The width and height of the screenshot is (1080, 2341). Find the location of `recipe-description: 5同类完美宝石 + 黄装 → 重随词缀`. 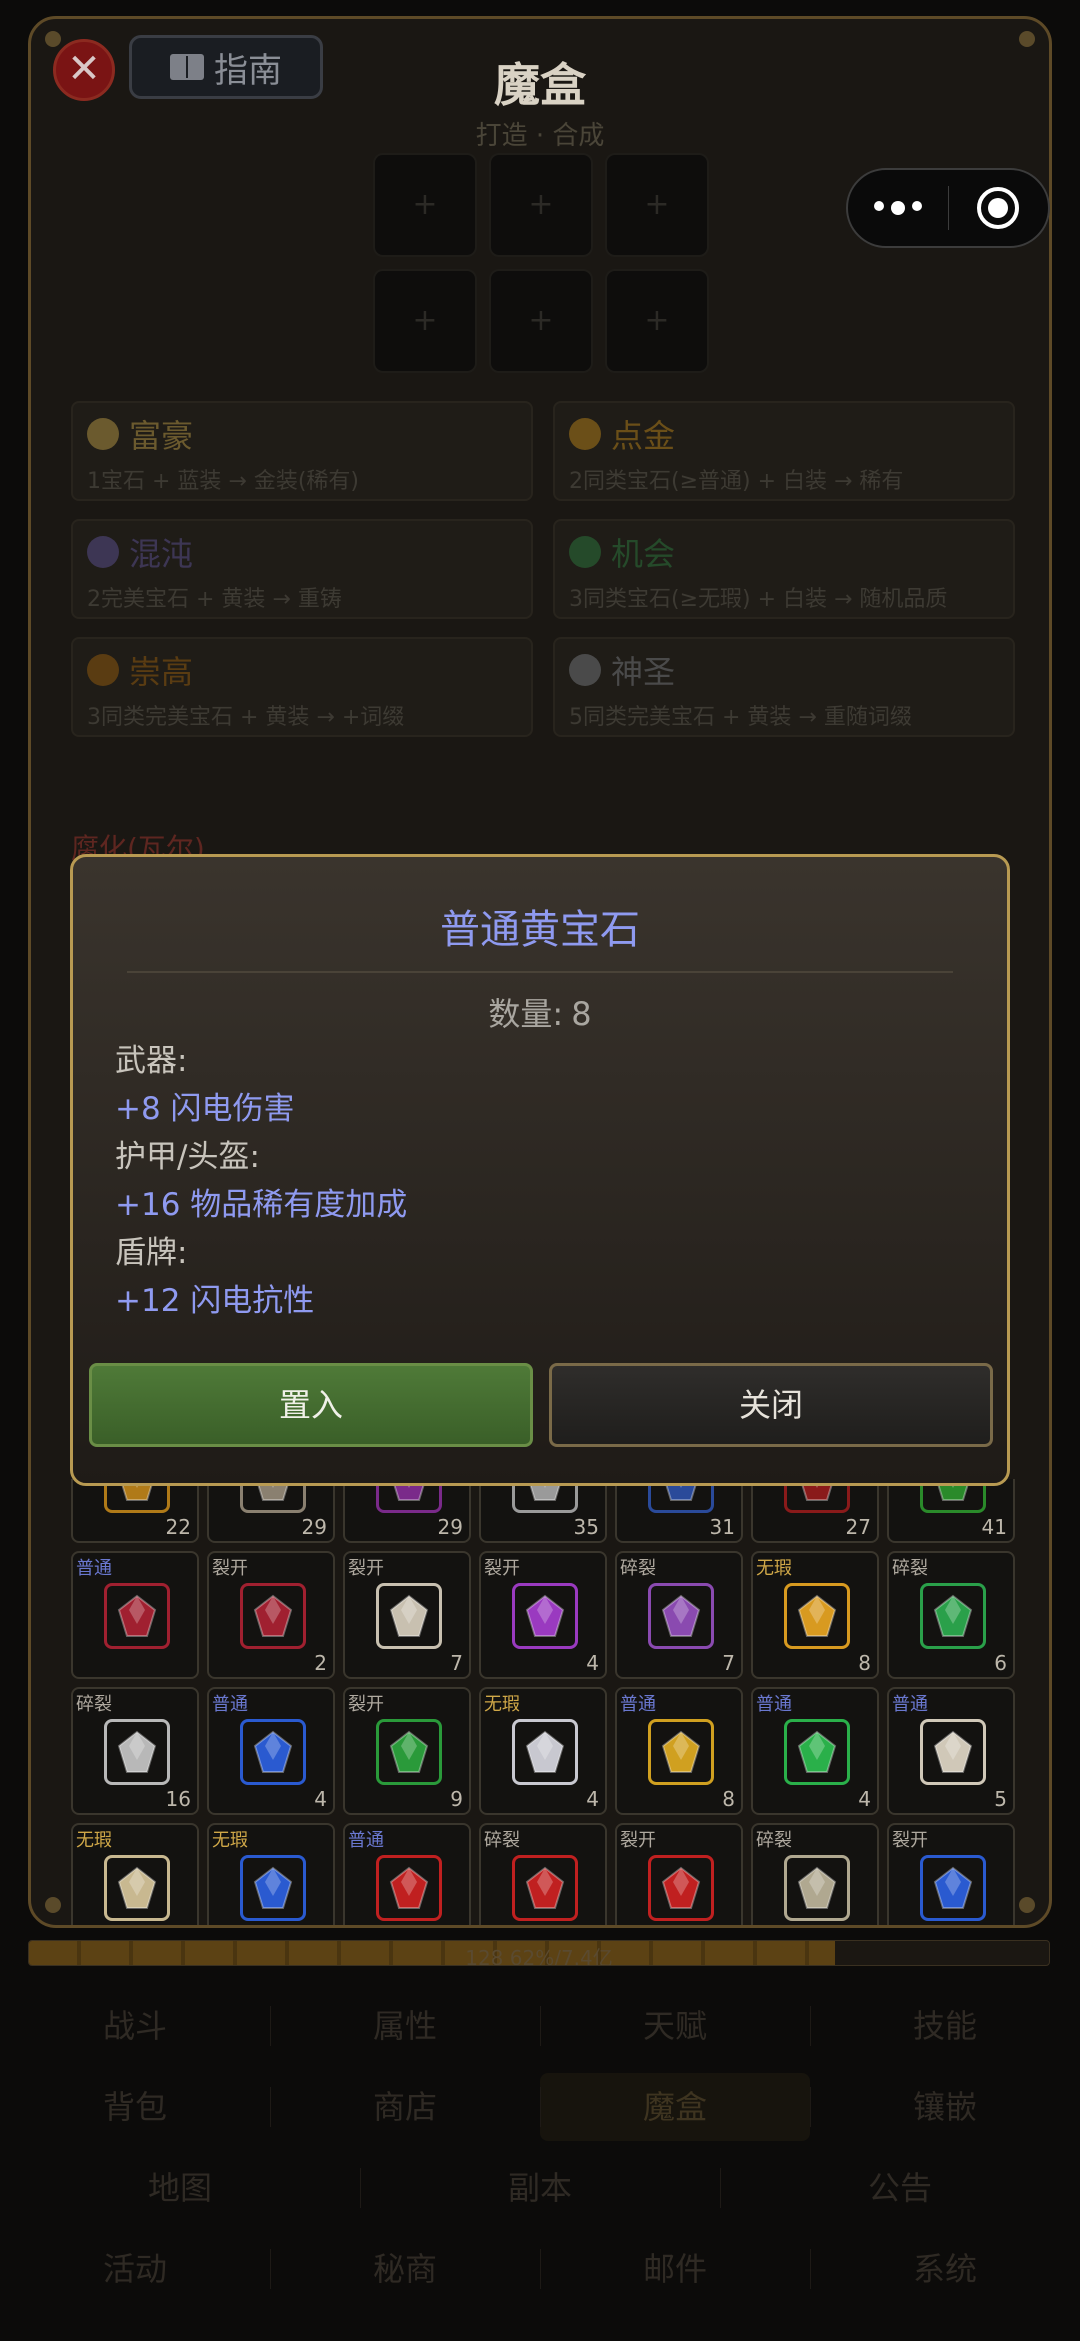

recipe-description: 5同类完美宝石 + 黄装 → 重随词缀 is located at coordinates (740, 717).